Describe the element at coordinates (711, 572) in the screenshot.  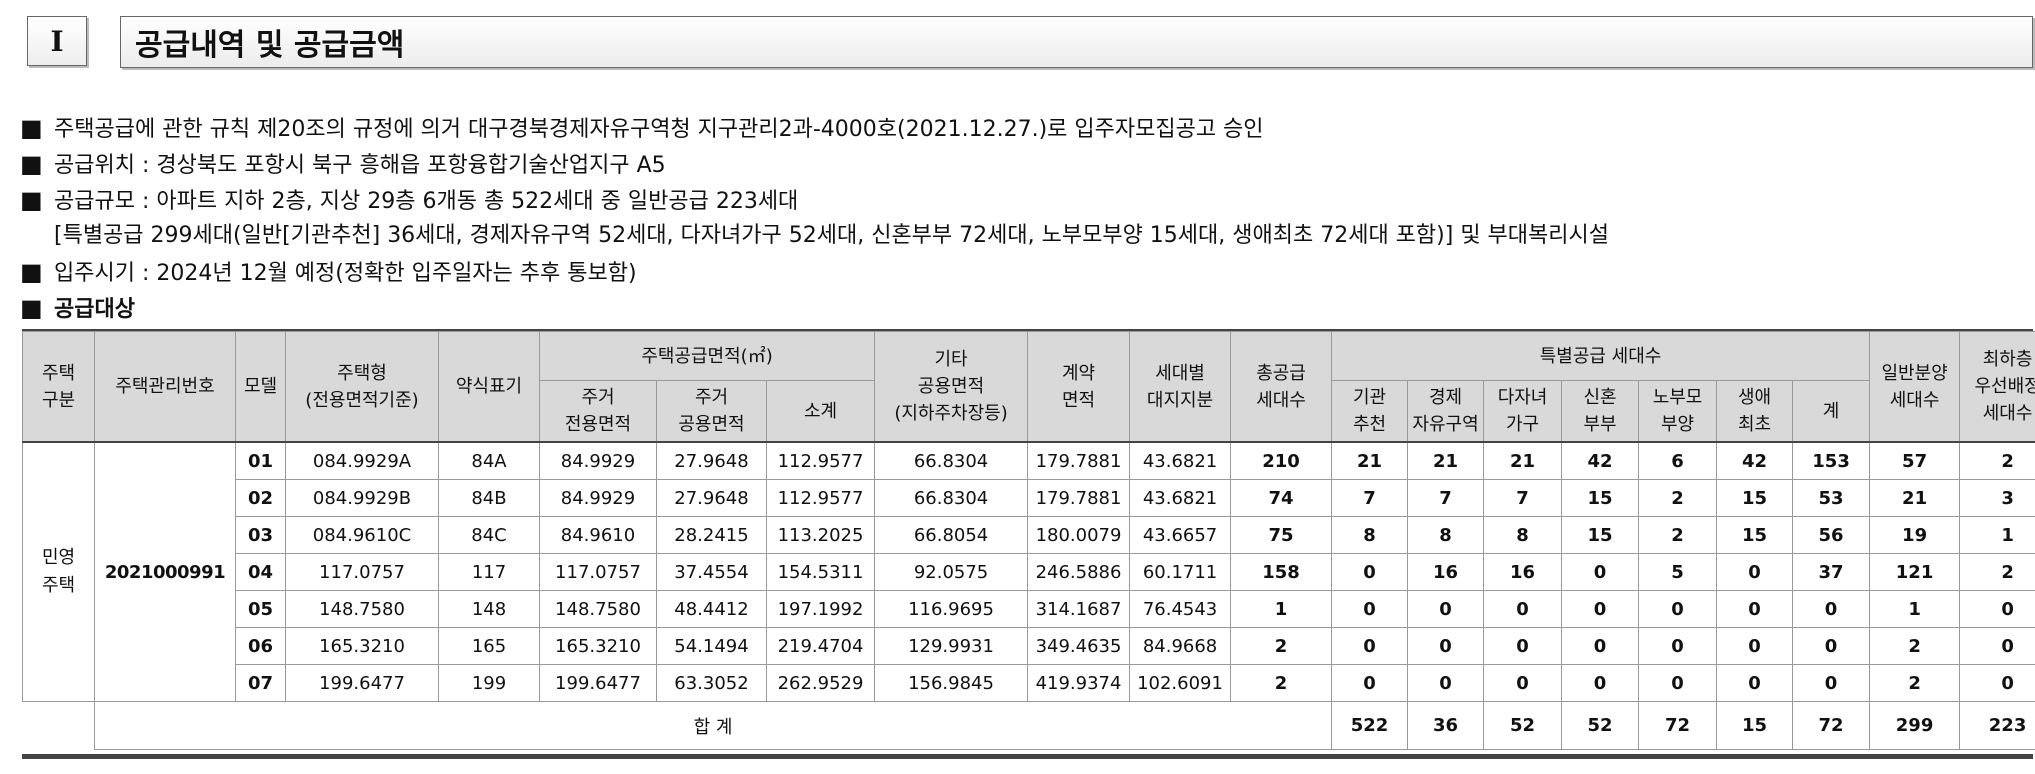
I see `table-cell: 37.4554` at that location.